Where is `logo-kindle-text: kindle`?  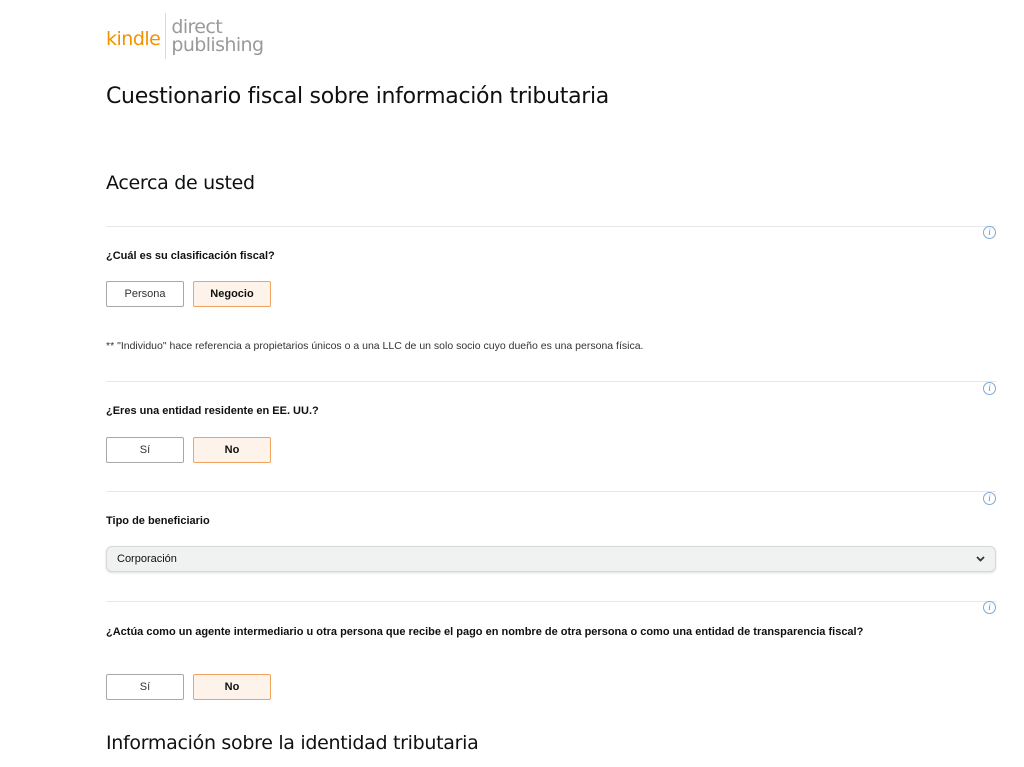 logo-kindle-text: kindle is located at coordinates (133, 39).